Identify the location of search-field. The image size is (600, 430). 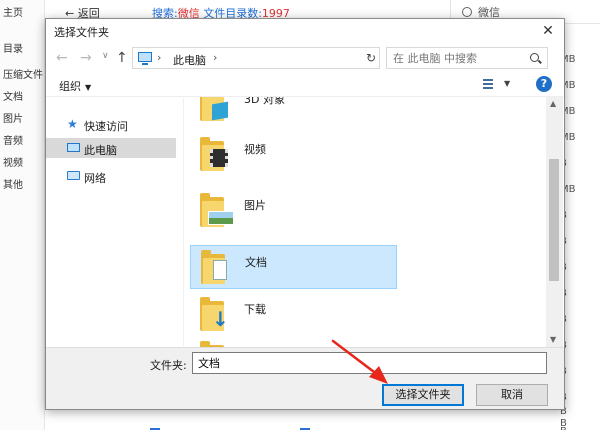
(467, 58).